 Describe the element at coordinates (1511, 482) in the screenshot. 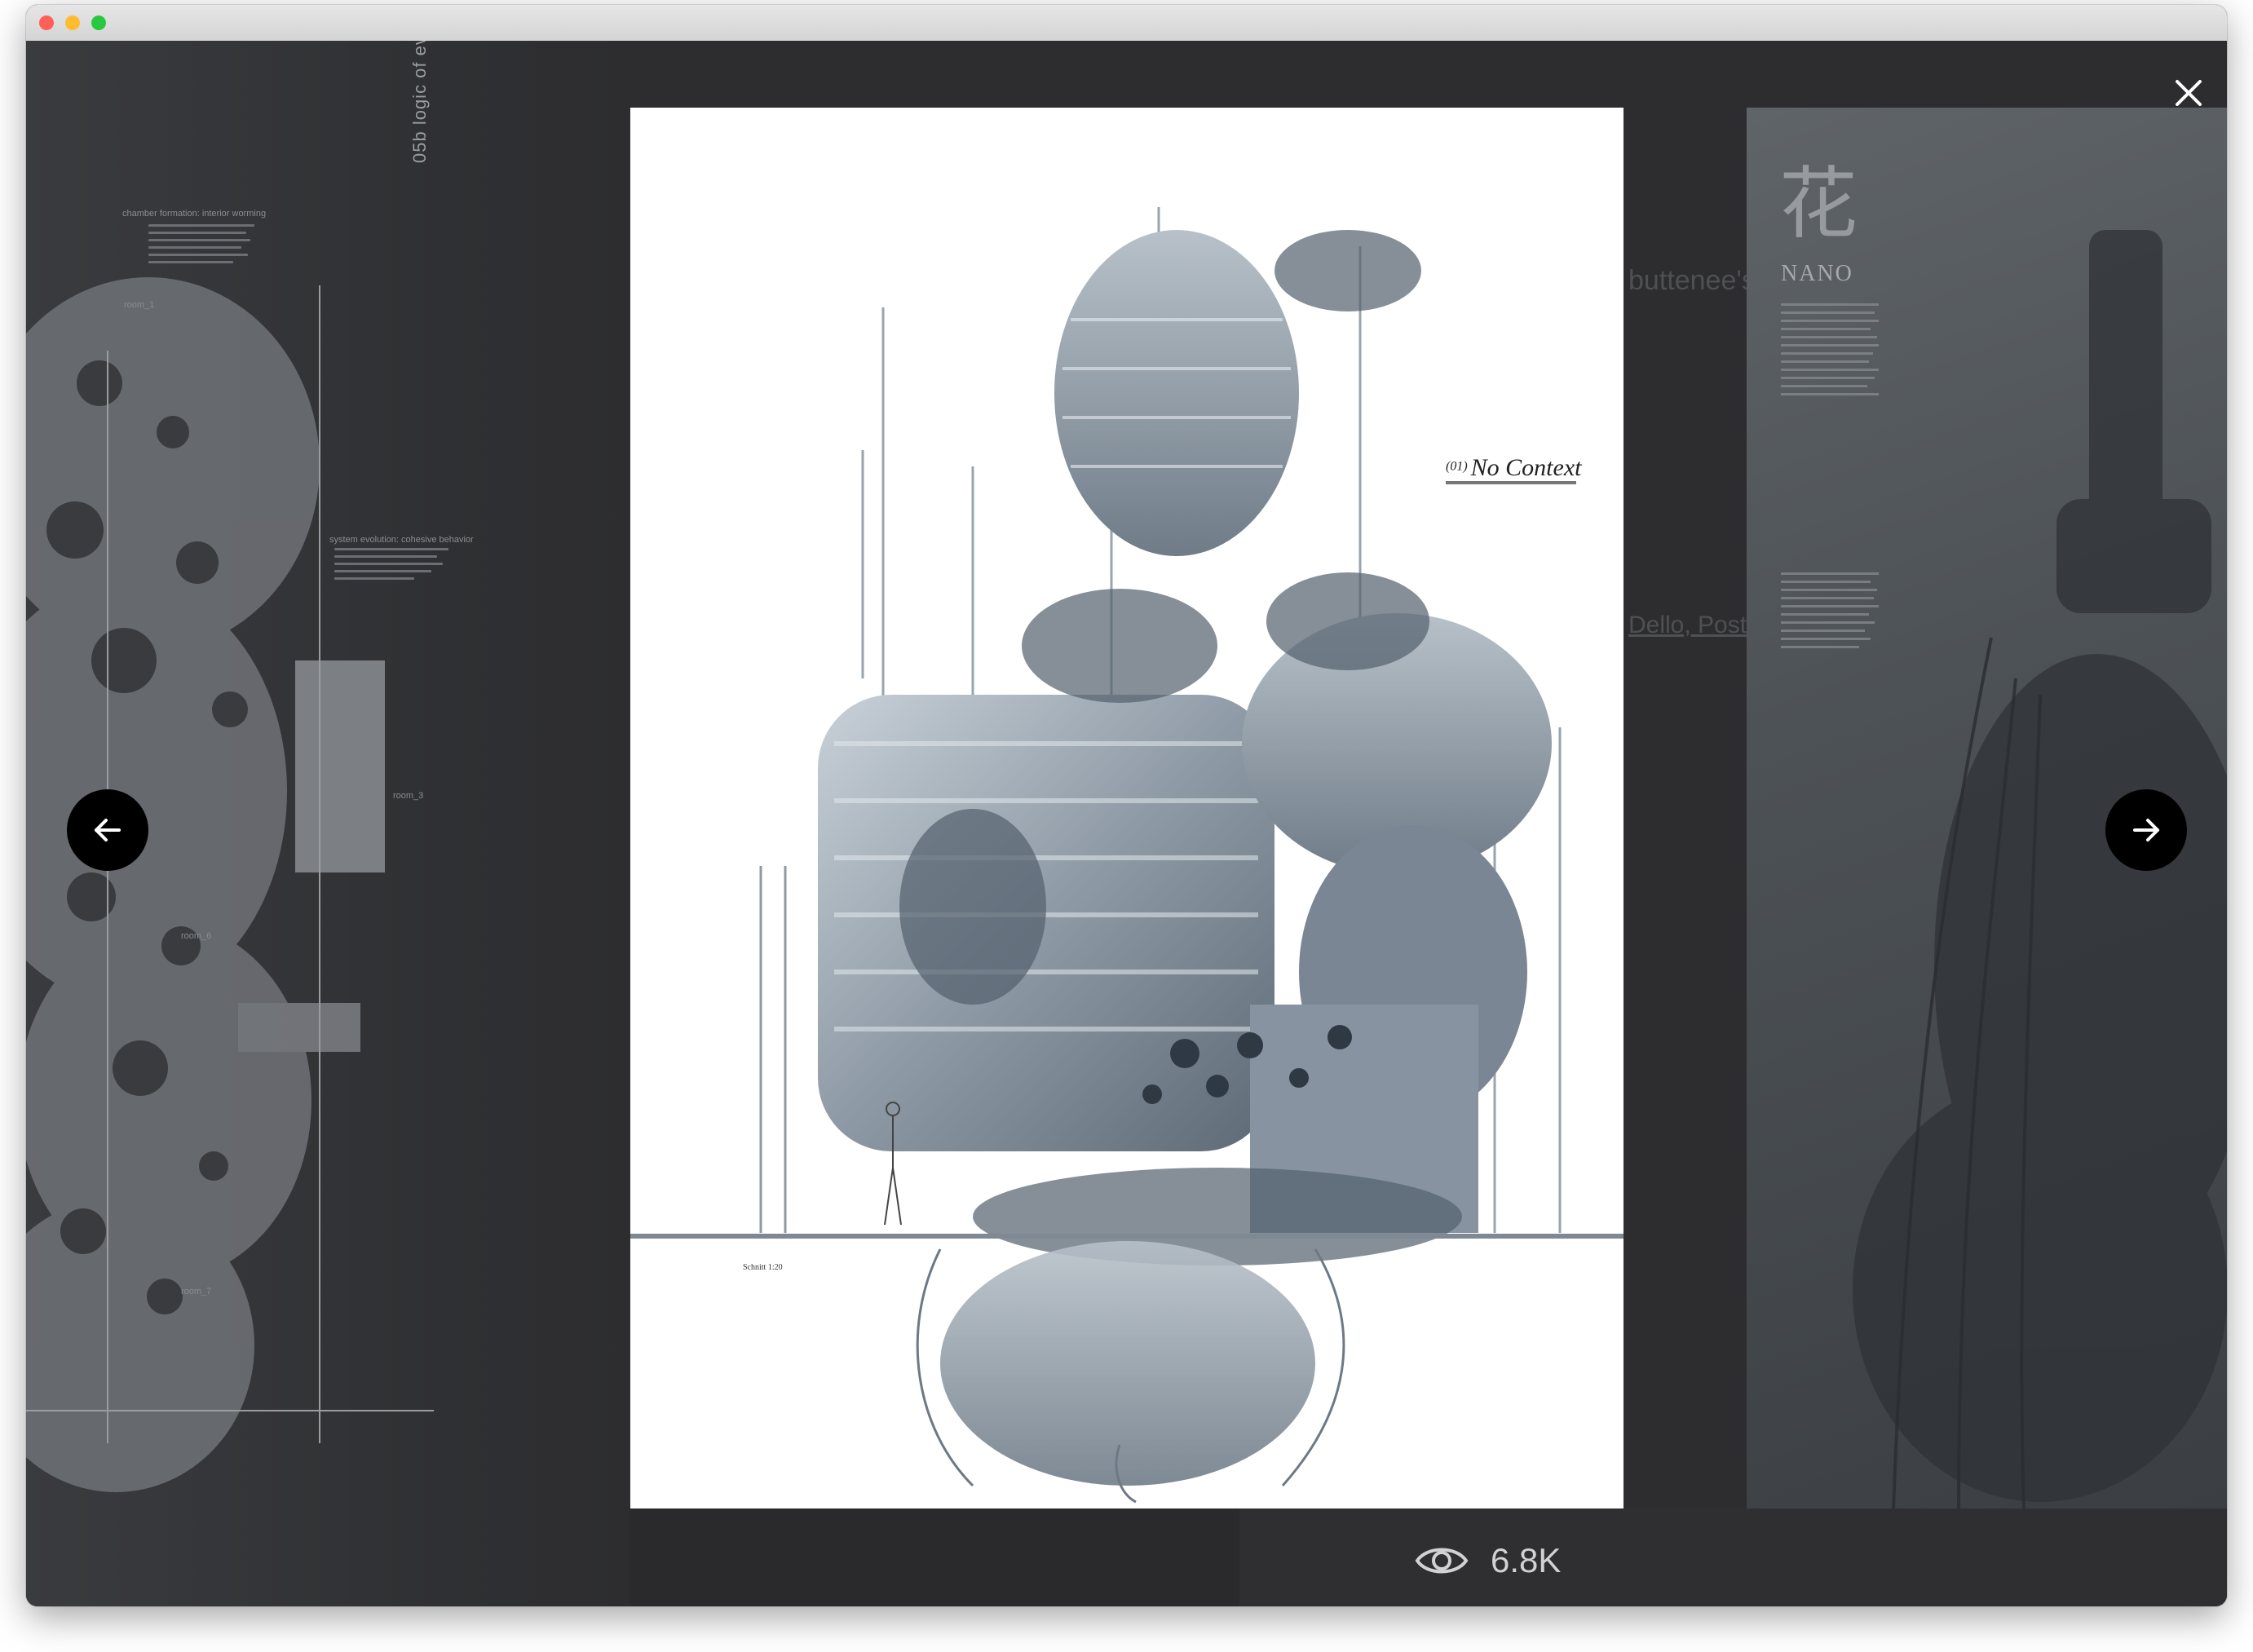

I see `artwork-credits` at that location.